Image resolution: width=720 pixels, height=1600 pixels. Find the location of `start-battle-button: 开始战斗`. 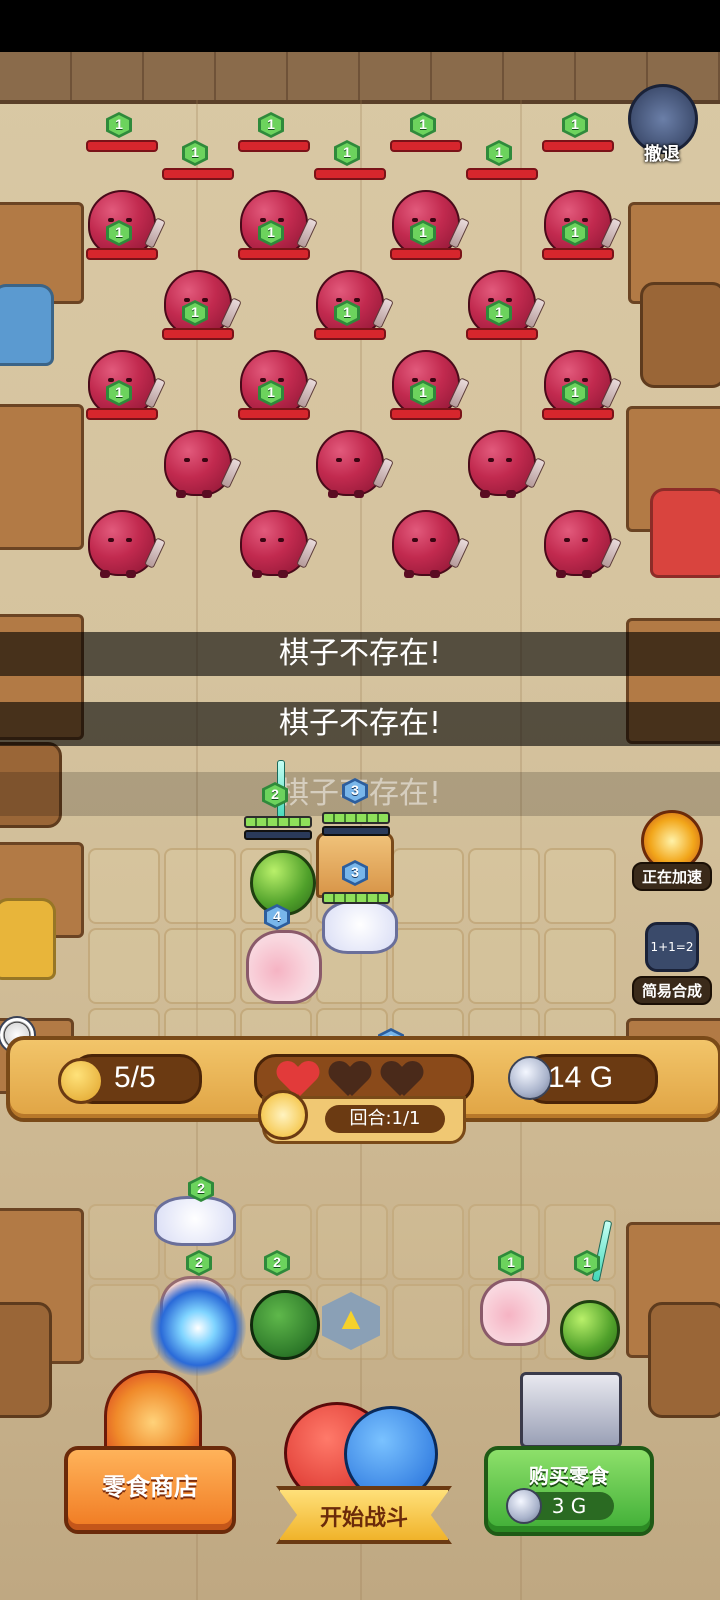

start-battle-button: 开始战斗 is located at coordinates (364, 1458).